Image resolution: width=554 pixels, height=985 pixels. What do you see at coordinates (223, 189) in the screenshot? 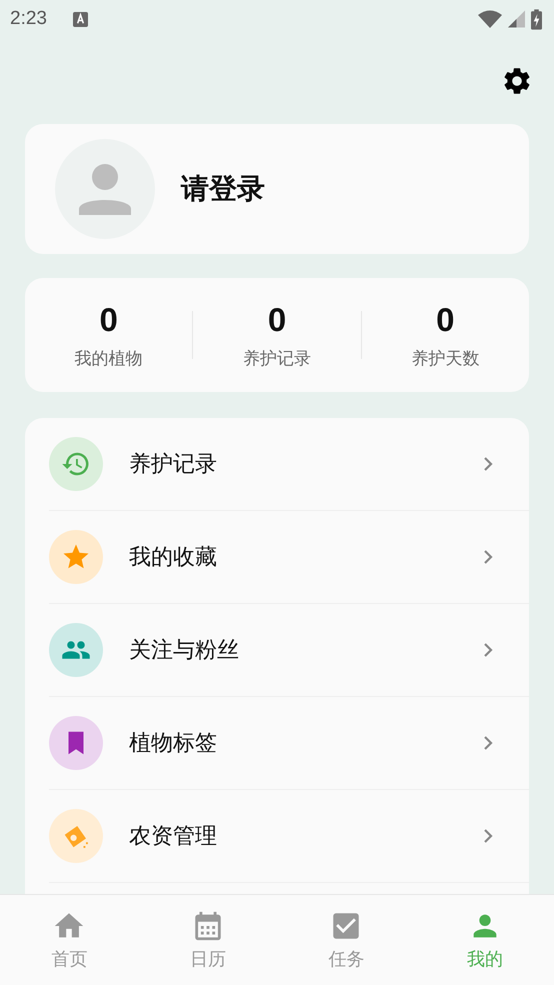
I see `login-prompt: 请登录` at bounding box center [223, 189].